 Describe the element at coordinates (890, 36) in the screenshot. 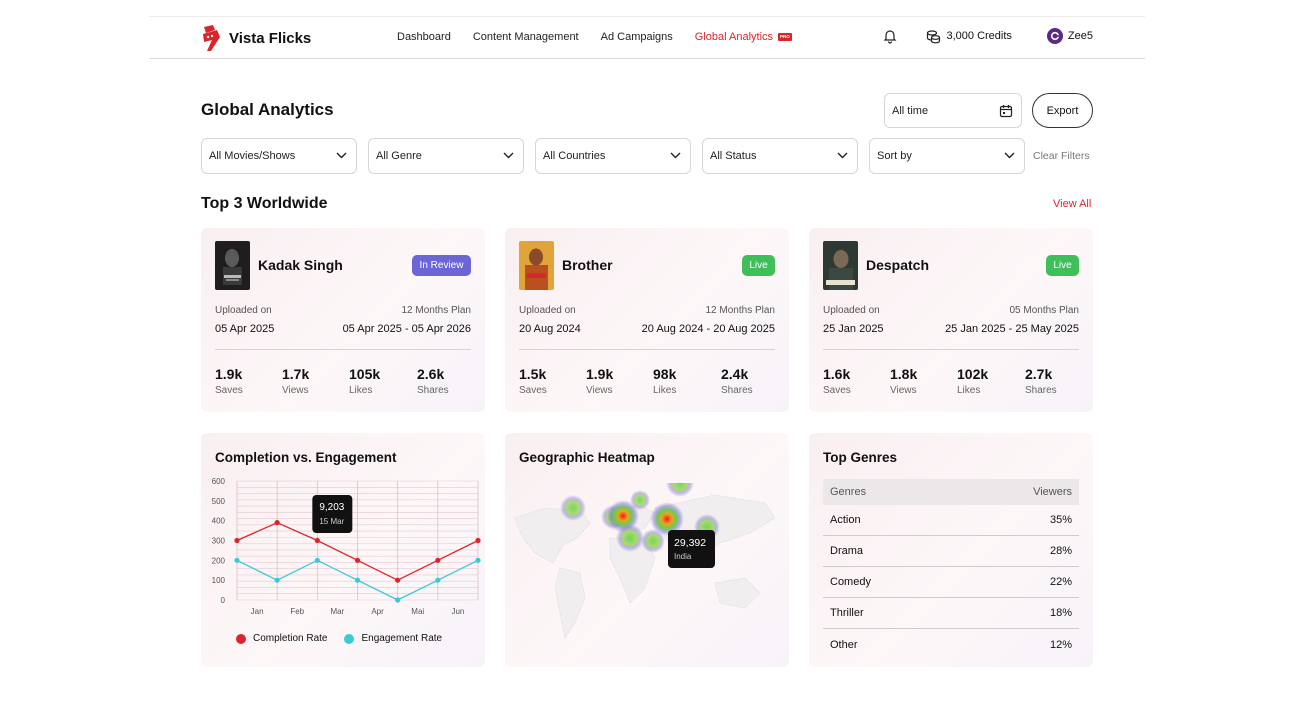

I see `bell-icon` at that location.